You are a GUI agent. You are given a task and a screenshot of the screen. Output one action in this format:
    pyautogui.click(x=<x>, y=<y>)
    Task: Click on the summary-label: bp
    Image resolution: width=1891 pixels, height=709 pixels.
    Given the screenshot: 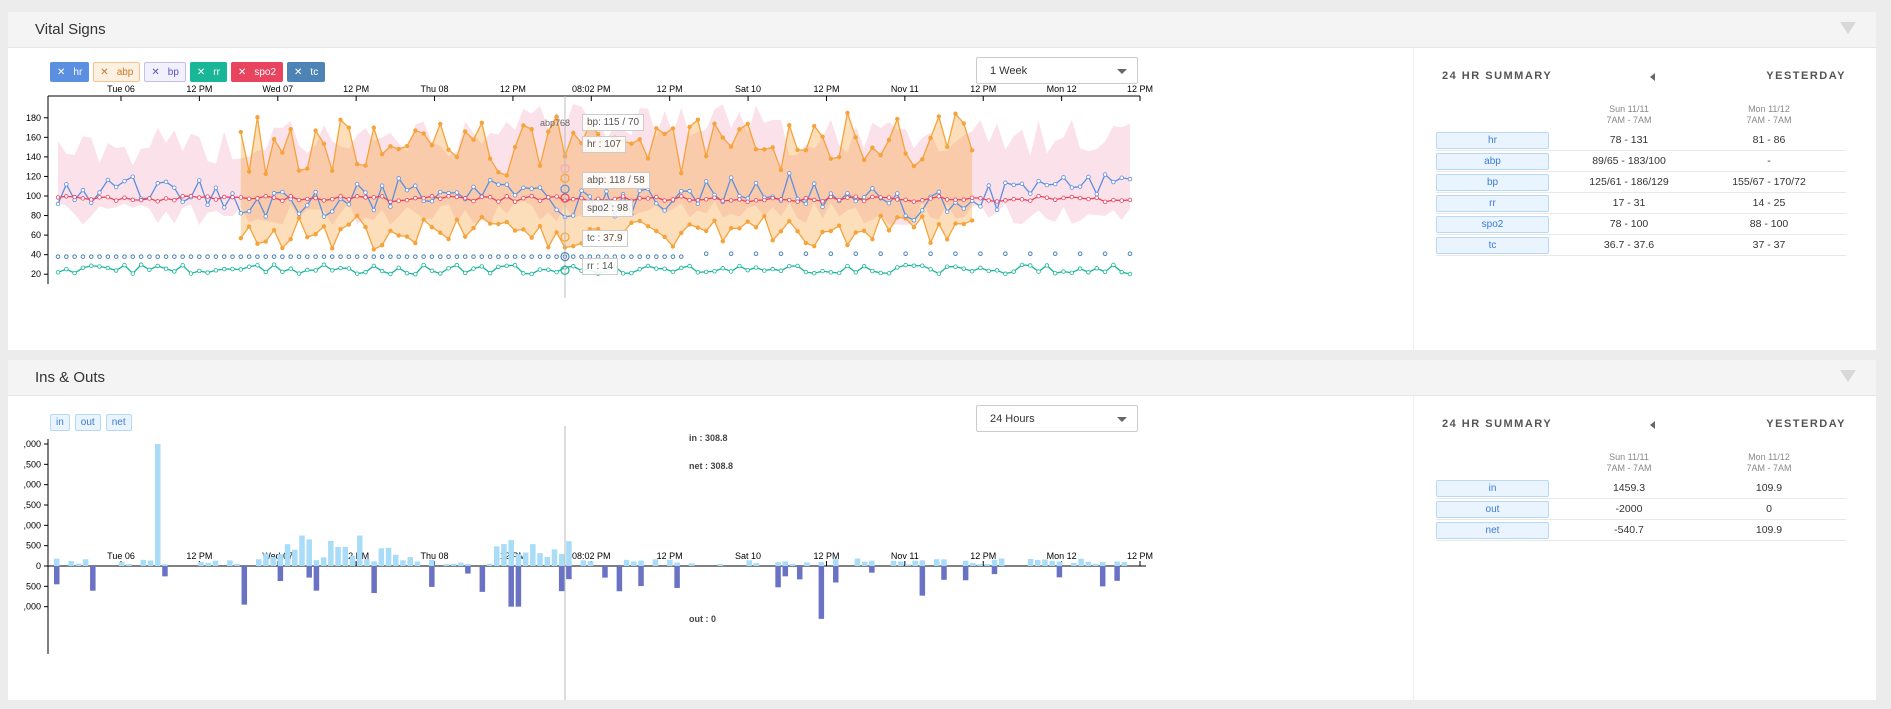 What is the action you would take?
    pyautogui.click(x=1492, y=182)
    